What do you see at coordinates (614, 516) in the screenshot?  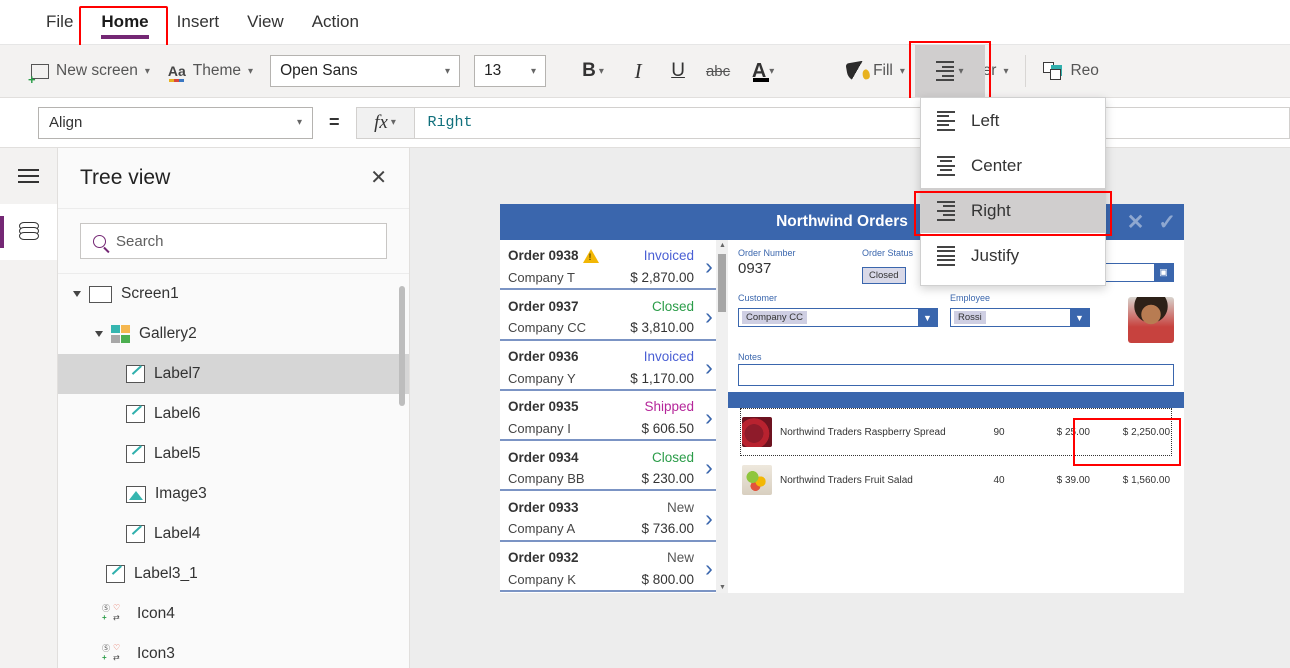 I see `gallery-item: Order 0933 New › Company A $ 736.00` at bounding box center [614, 516].